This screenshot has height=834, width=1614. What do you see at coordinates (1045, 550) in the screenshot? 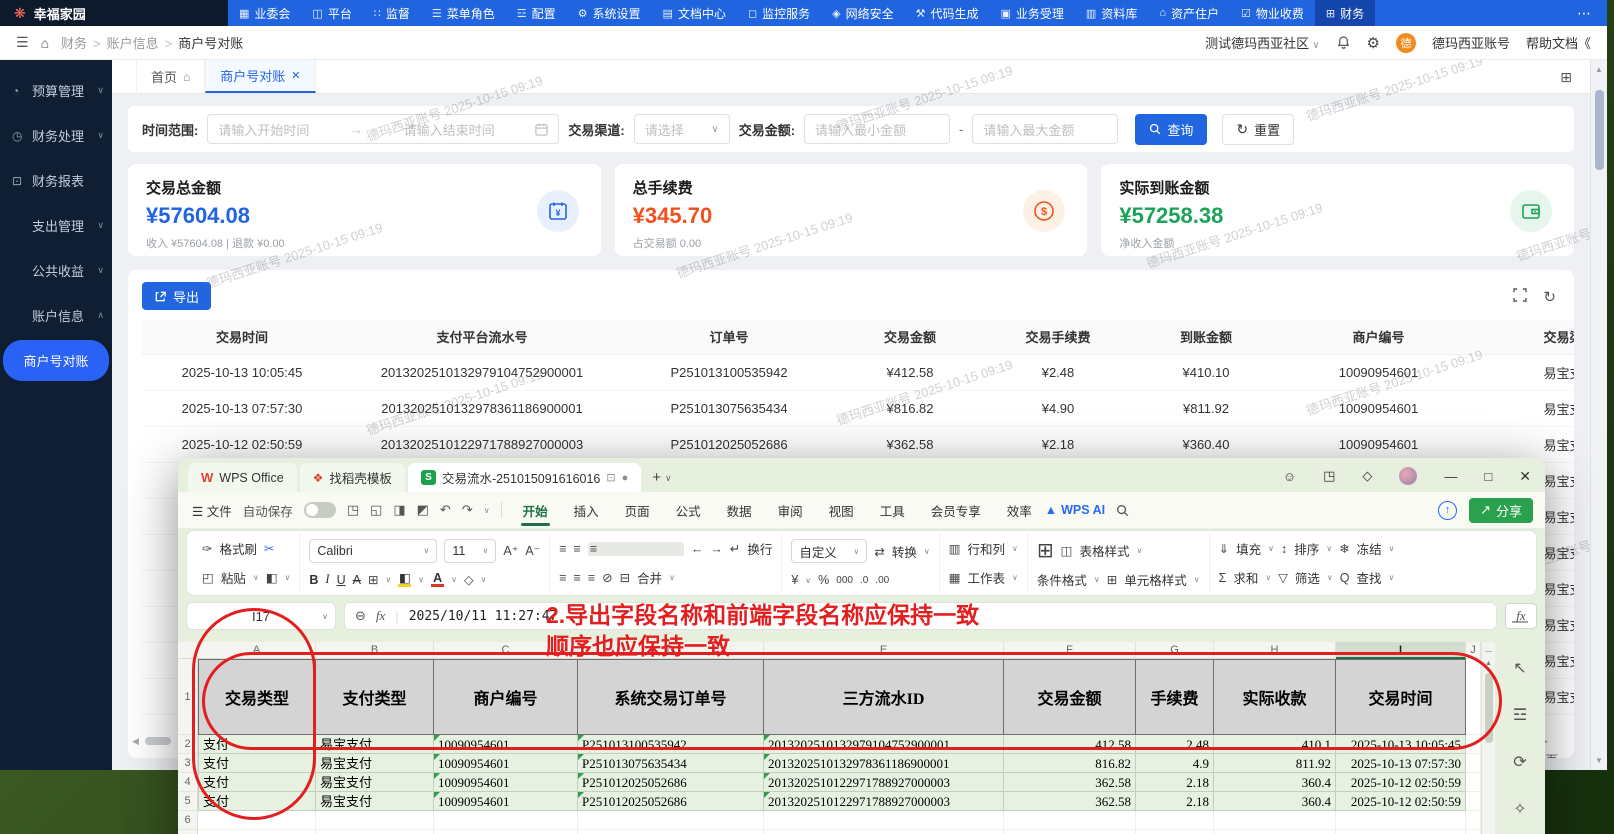
I see `format-as-table-icon: ⊞` at bounding box center [1045, 550].